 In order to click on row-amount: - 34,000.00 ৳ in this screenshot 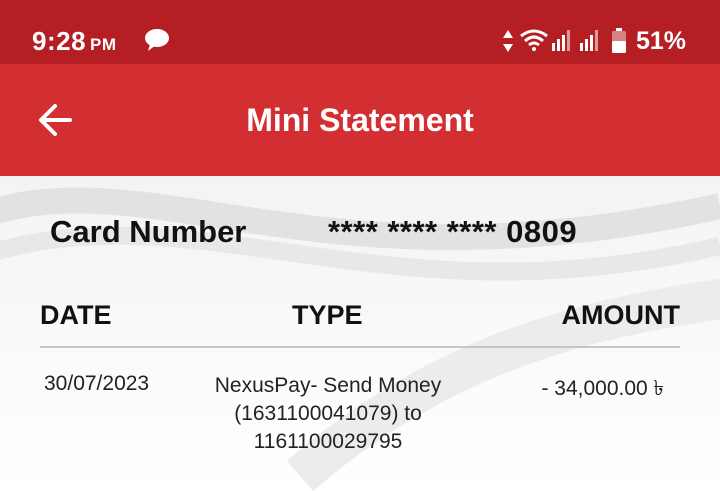, I will do `click(602, 388)`.